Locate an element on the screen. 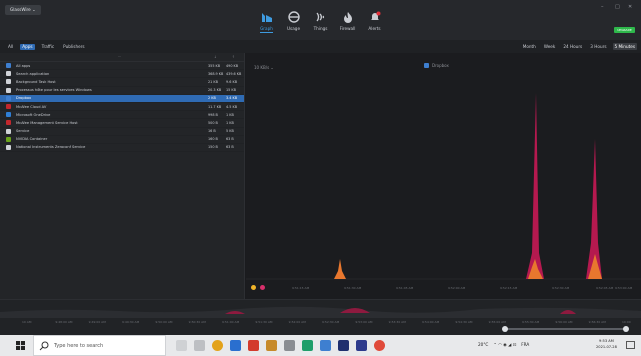  app-outgoing: 15 KB is located at coordinates (231, 90).